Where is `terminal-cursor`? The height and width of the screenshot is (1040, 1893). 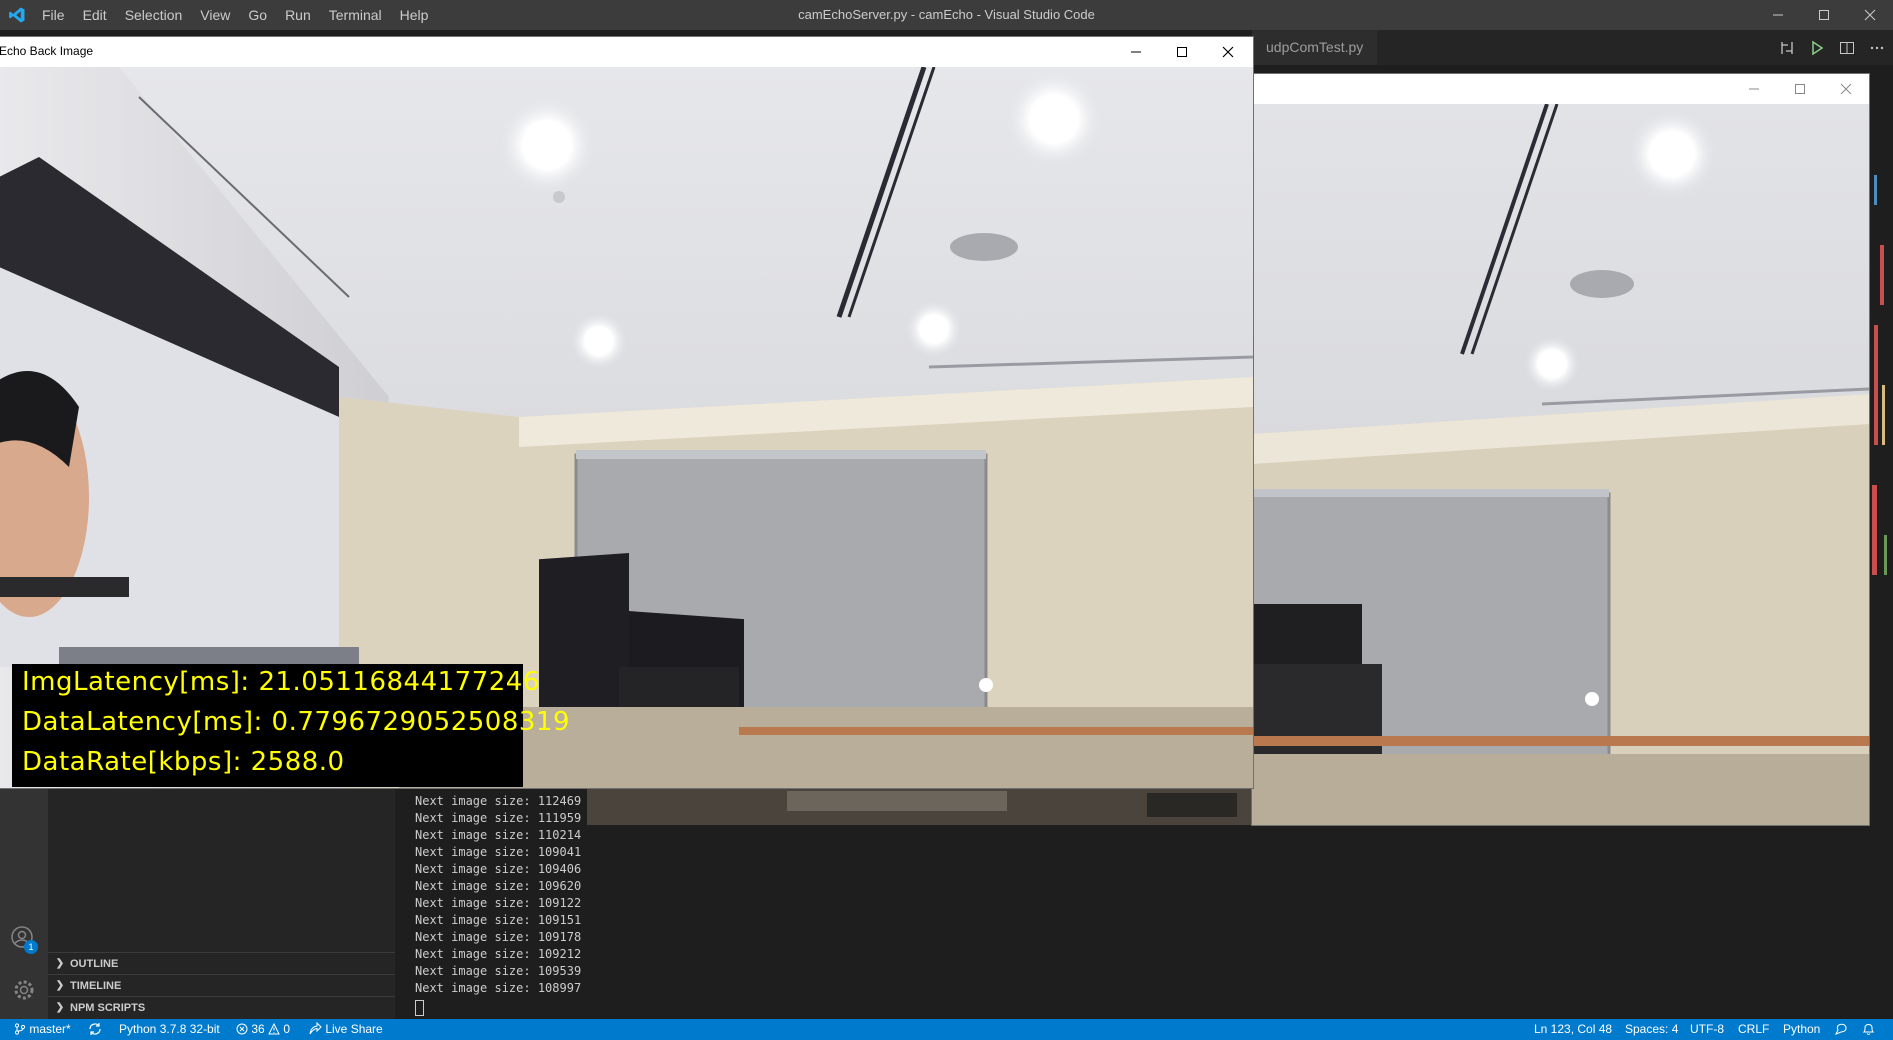
terminal-cursor is located at coordinates (419, 1008).